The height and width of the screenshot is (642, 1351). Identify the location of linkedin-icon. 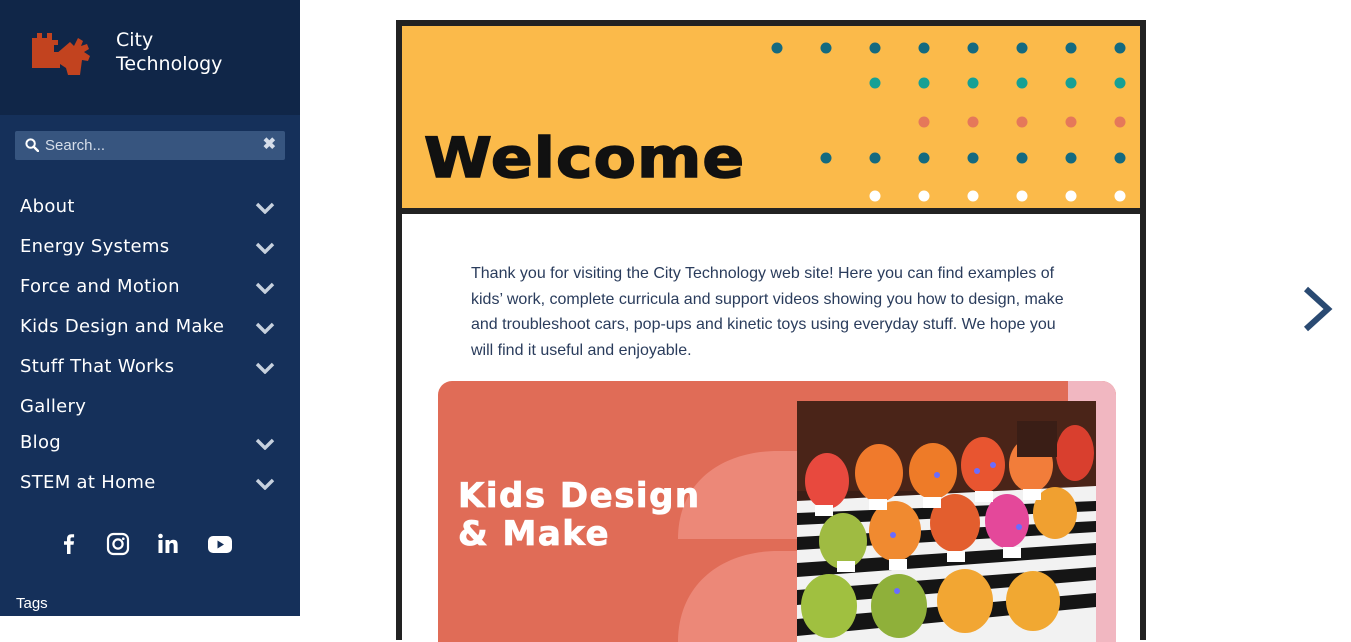
(168, 544).